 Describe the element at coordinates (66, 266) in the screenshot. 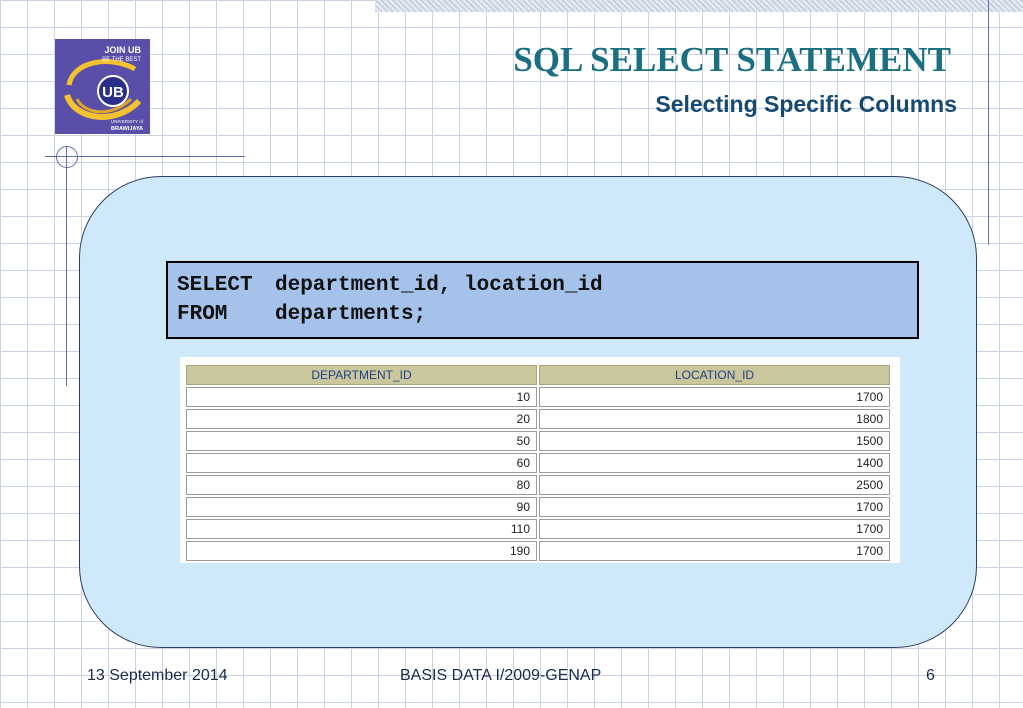

I see `decorative-vertical-line` at that location.